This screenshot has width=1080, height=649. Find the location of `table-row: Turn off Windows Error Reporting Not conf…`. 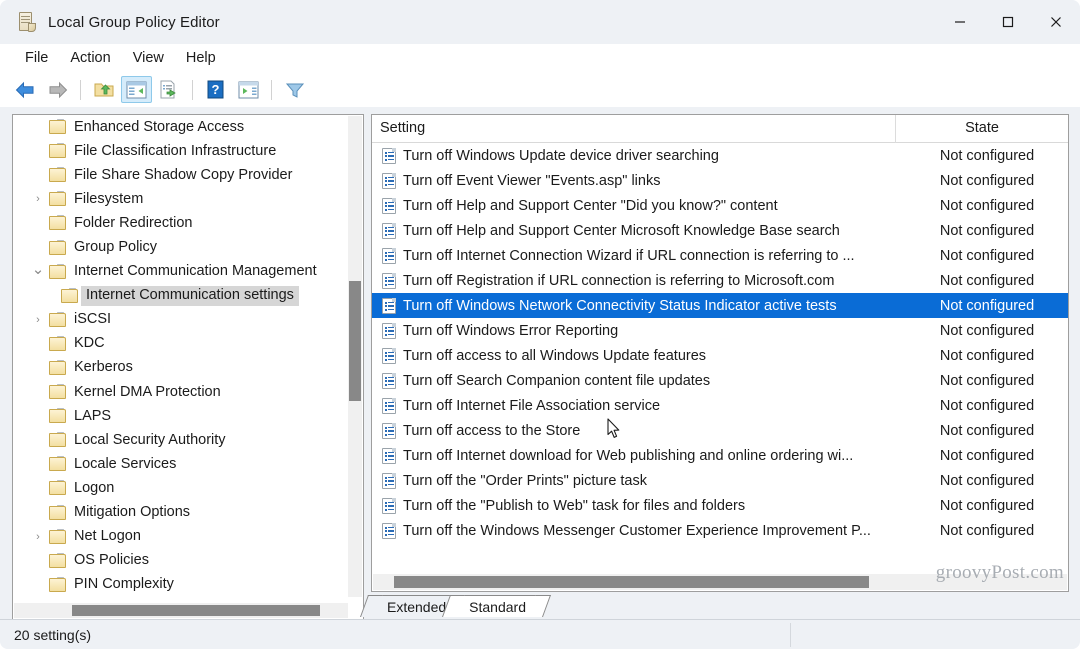

table-row: Turn off Windows Error Reporting Not conf… is located at coordinates (720, 330).